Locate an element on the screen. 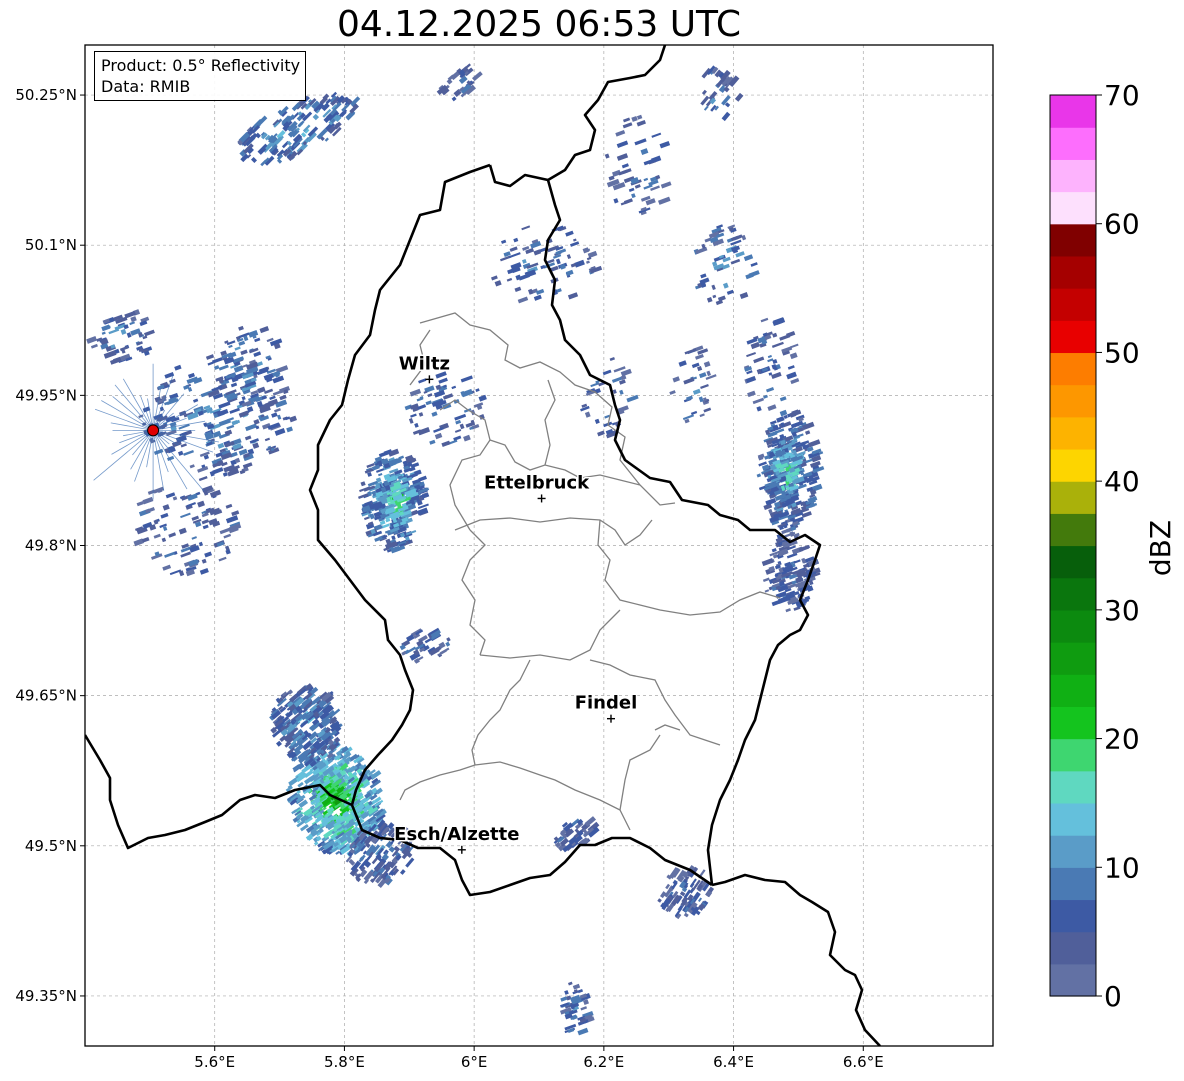  tick-label-lon: 6.6°E is located at coordinates (863, 1062).